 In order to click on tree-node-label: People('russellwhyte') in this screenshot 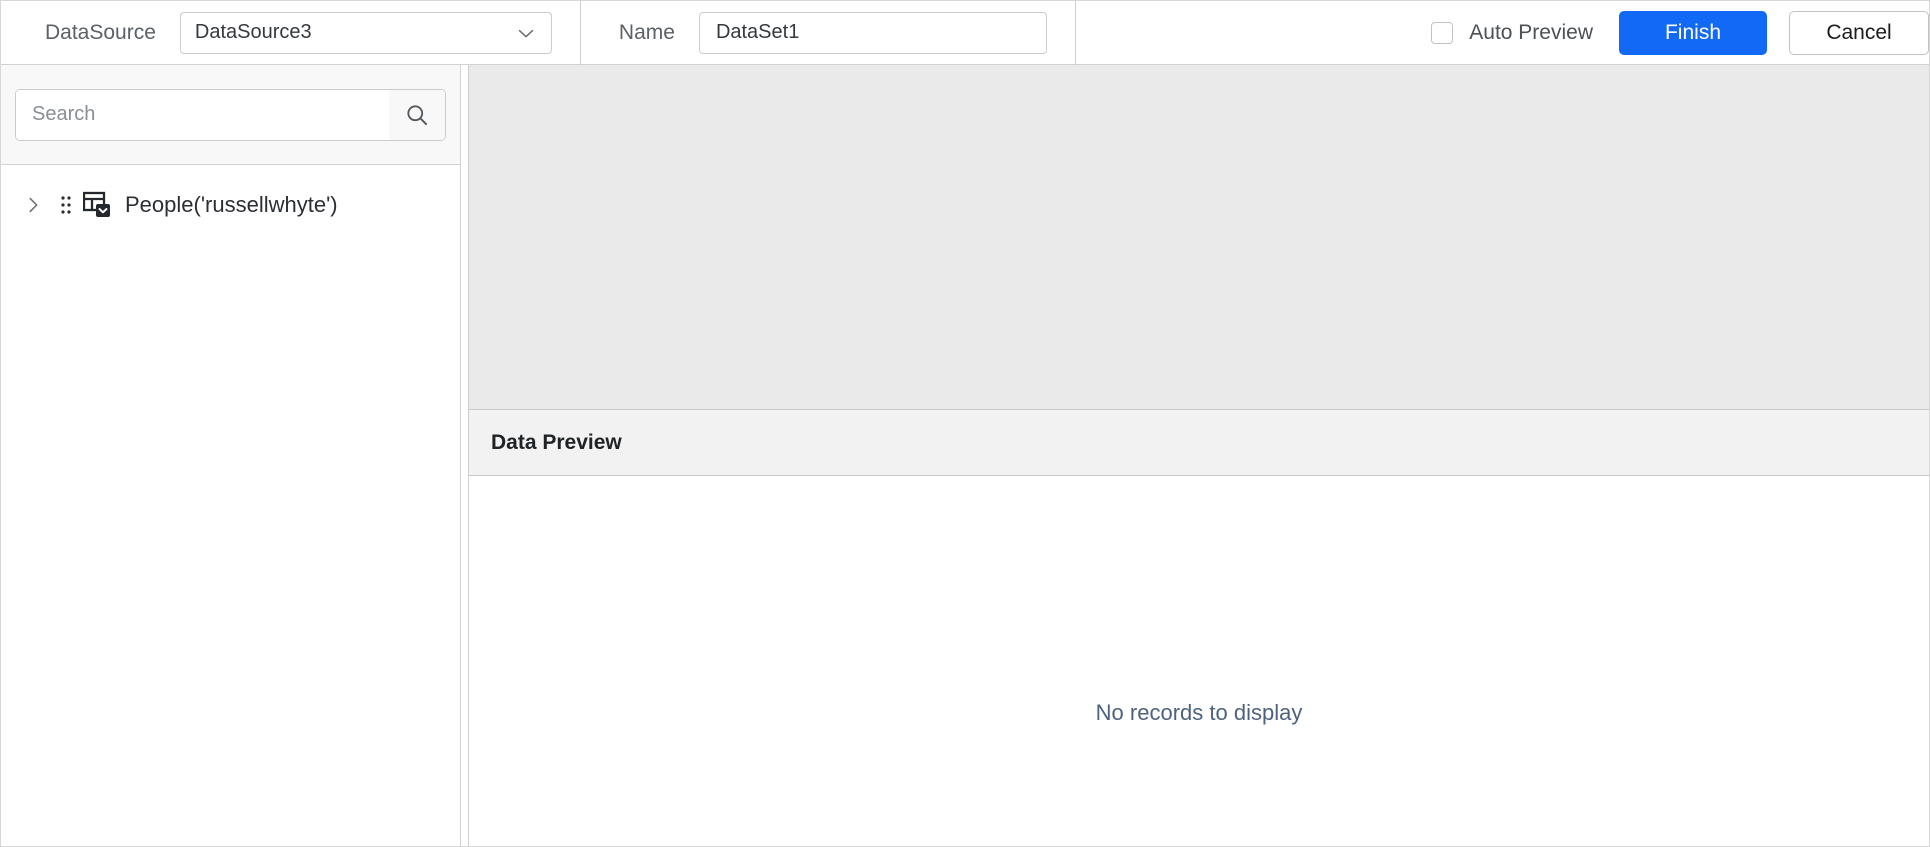, I will do `click(231, 204)`.